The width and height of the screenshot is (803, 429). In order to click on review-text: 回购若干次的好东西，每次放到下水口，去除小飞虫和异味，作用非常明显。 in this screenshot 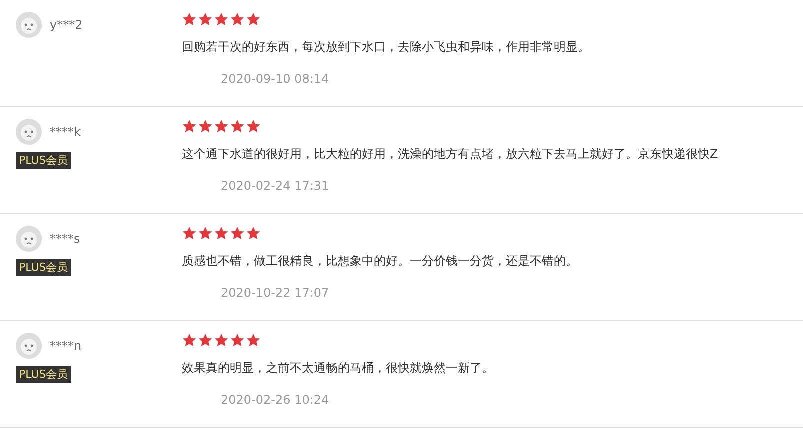, I will do `click(386, 47)`.